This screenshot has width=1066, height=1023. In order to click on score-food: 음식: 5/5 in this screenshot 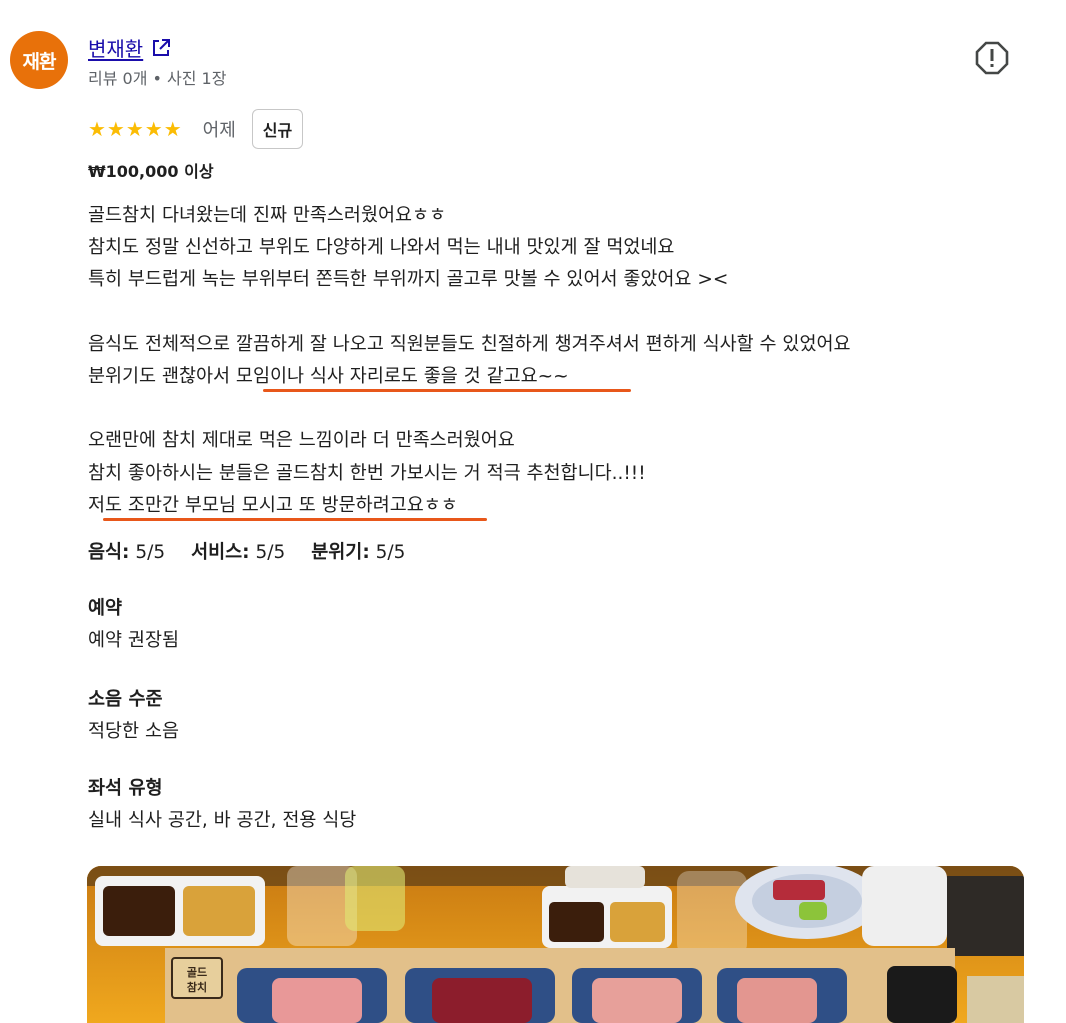, I will do `click(127, 552)`.